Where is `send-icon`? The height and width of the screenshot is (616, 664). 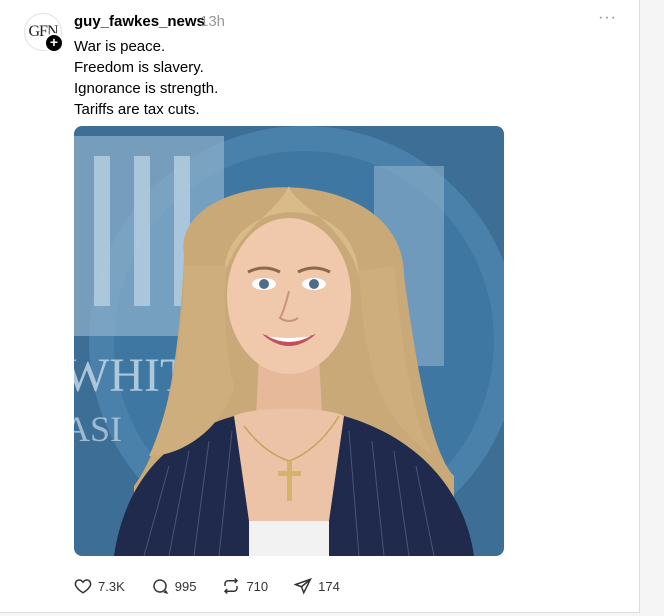
send-icon is located at coordinates (303, 586).